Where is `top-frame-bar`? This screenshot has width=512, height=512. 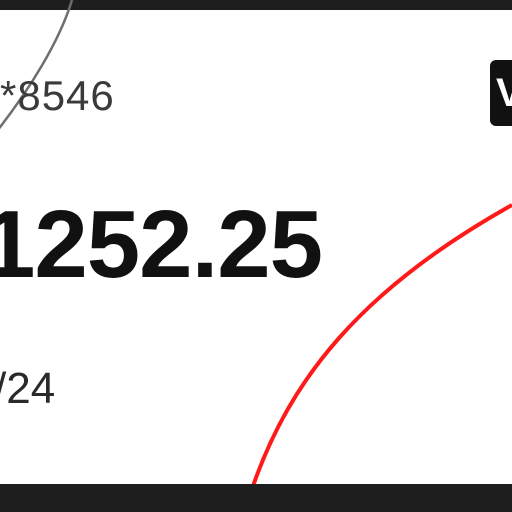 top-frame-bar is located at coordinates (256, 5).